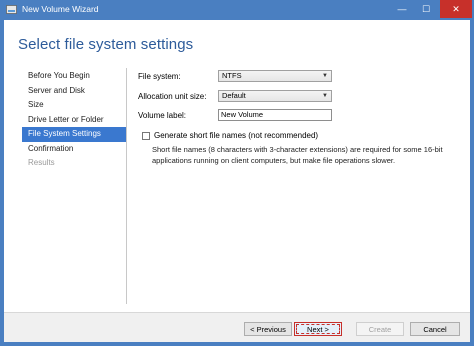 The height and width of the screenshot is (346, 474). I want to click on next-button: Next >, so click(318, 329).